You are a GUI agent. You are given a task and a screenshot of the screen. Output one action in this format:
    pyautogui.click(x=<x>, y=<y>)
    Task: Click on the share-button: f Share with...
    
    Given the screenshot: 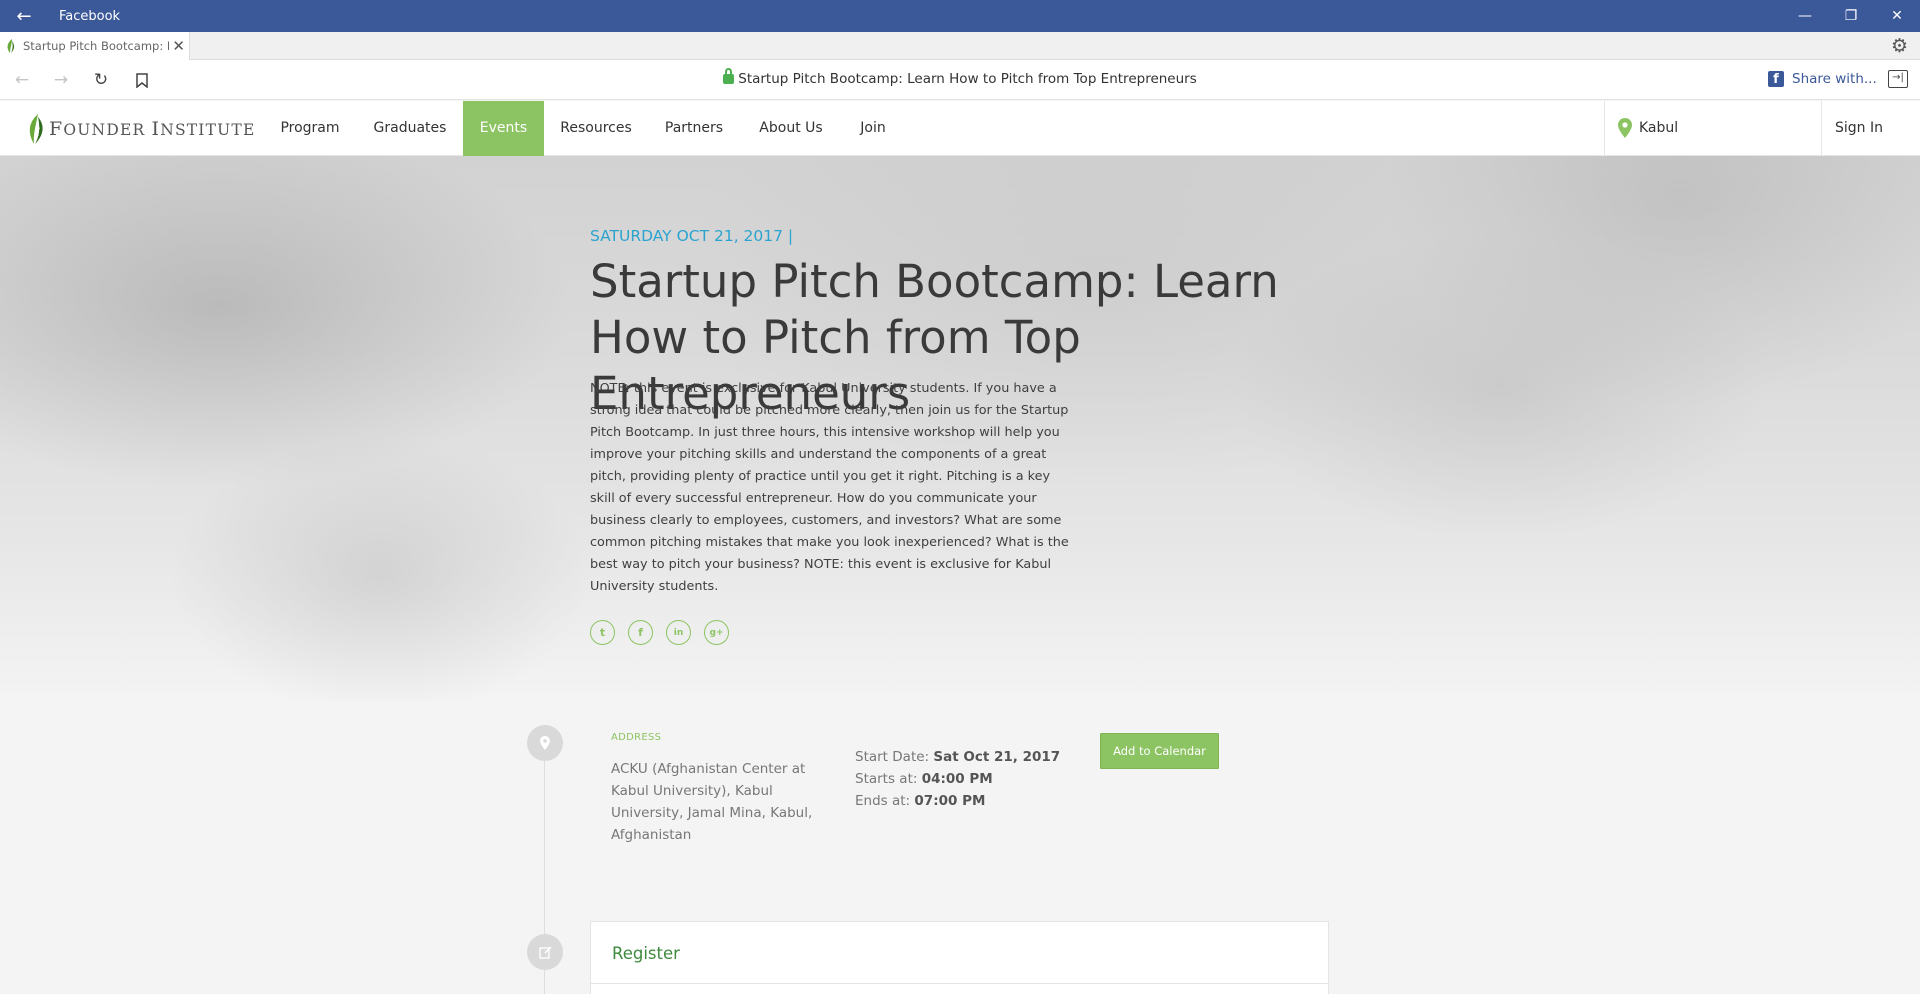 What is the action you would take?
    pyautogui.click(x=1822, y=79)
    